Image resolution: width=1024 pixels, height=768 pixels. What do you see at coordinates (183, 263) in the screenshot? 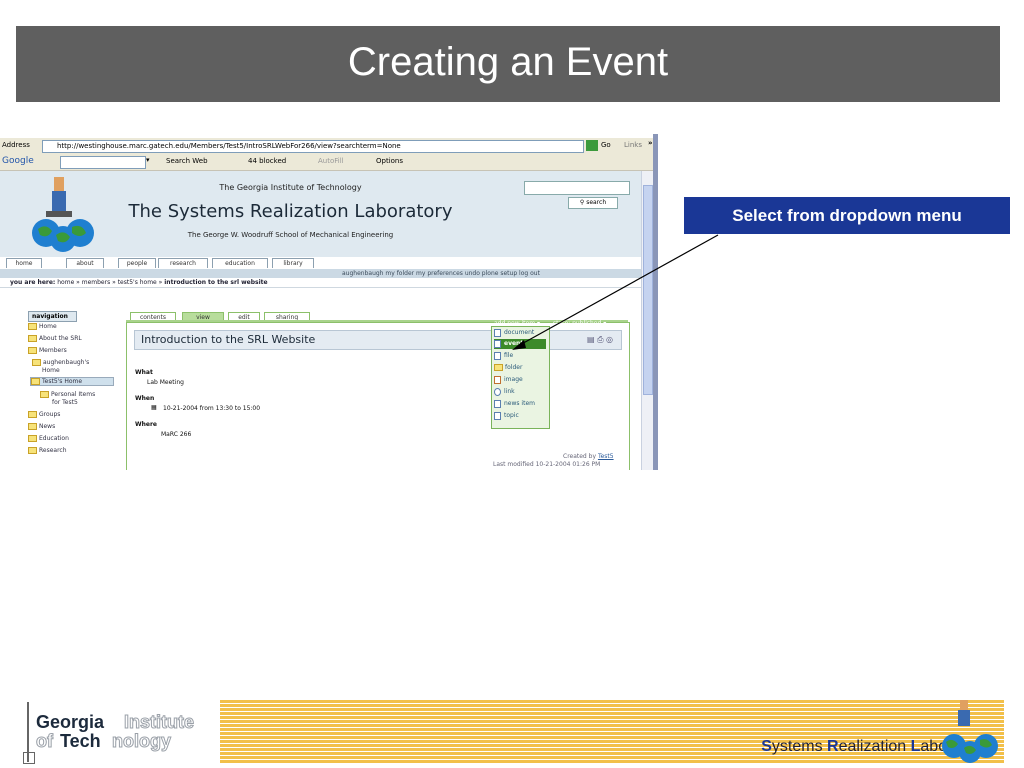
I see `tab-research: research` at bounding box center [183, 263].